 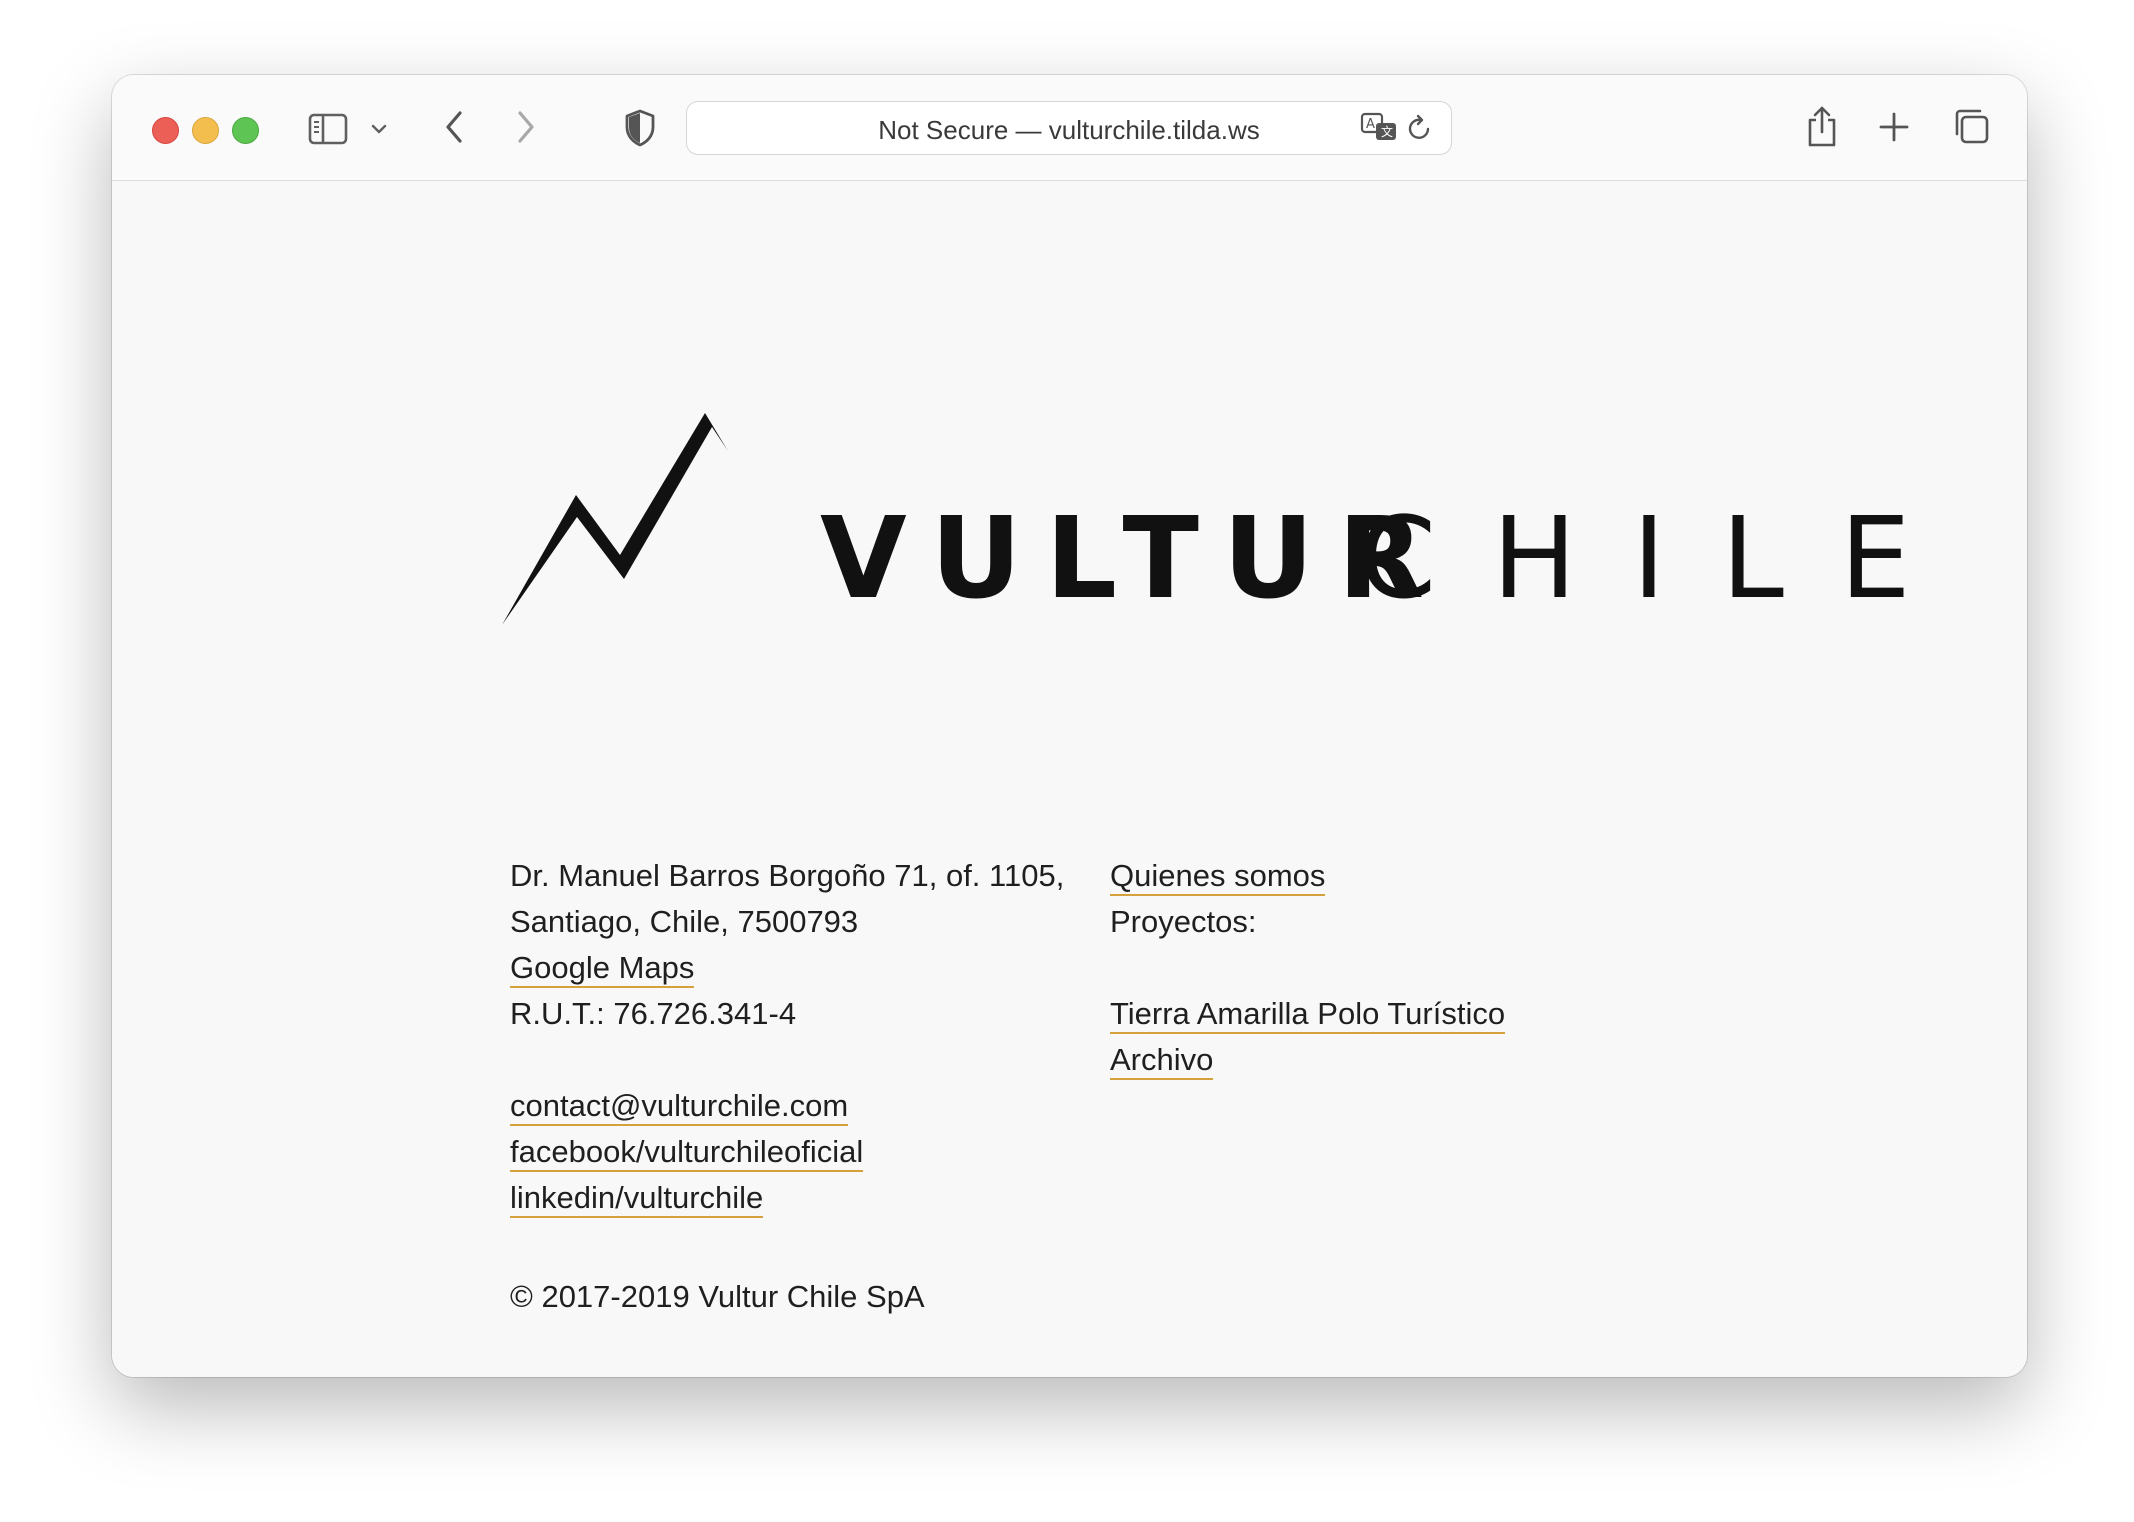 What do you see at coordinates (1387, 131) in the screenshot?
I see `svg-text: 文` at bounding box center [1387, 131].